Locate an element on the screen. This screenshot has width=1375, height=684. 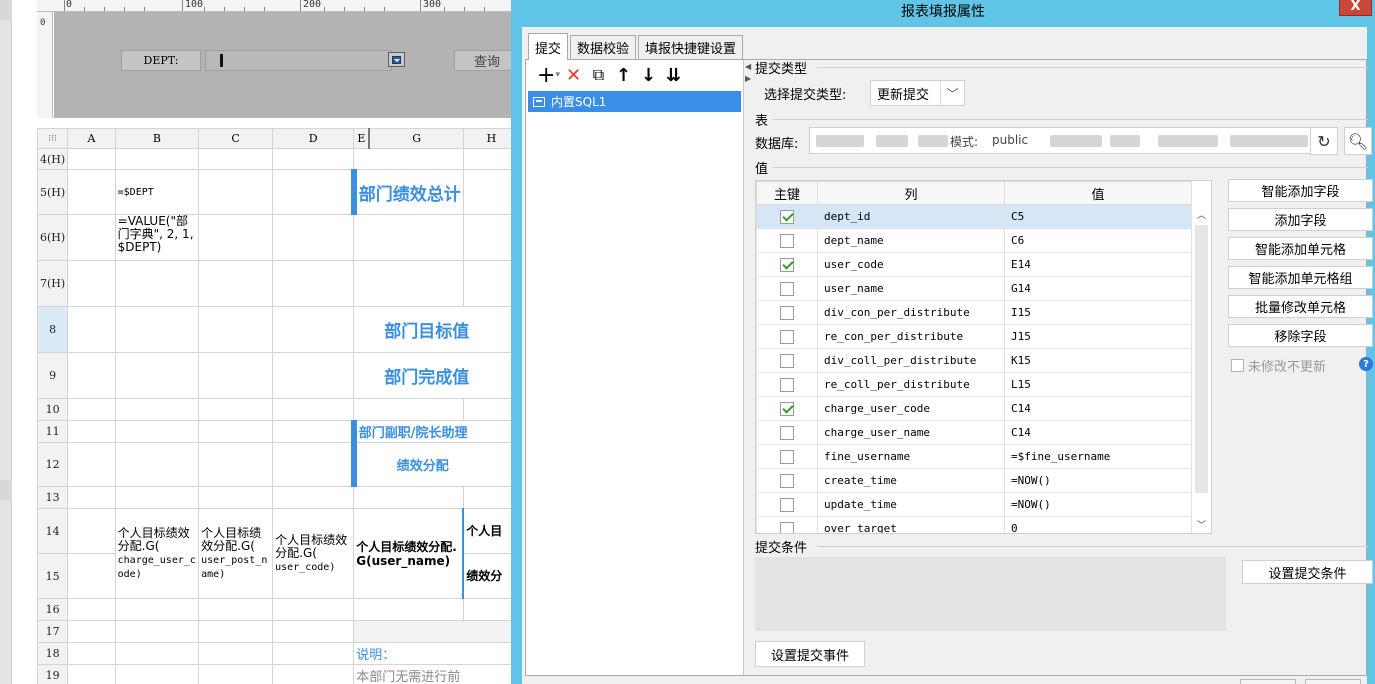
field-column-cell: user_name is located at coordinates (911, 288).